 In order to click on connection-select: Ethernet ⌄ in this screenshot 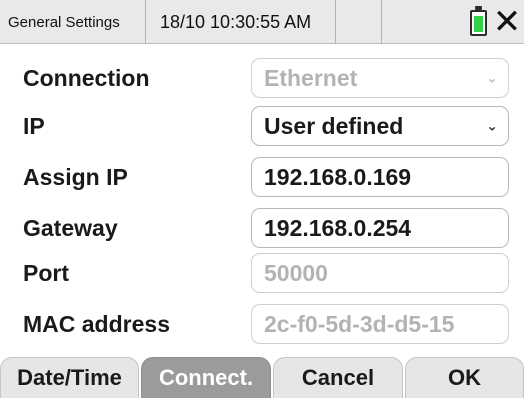, I will do `click(380, 78)`.